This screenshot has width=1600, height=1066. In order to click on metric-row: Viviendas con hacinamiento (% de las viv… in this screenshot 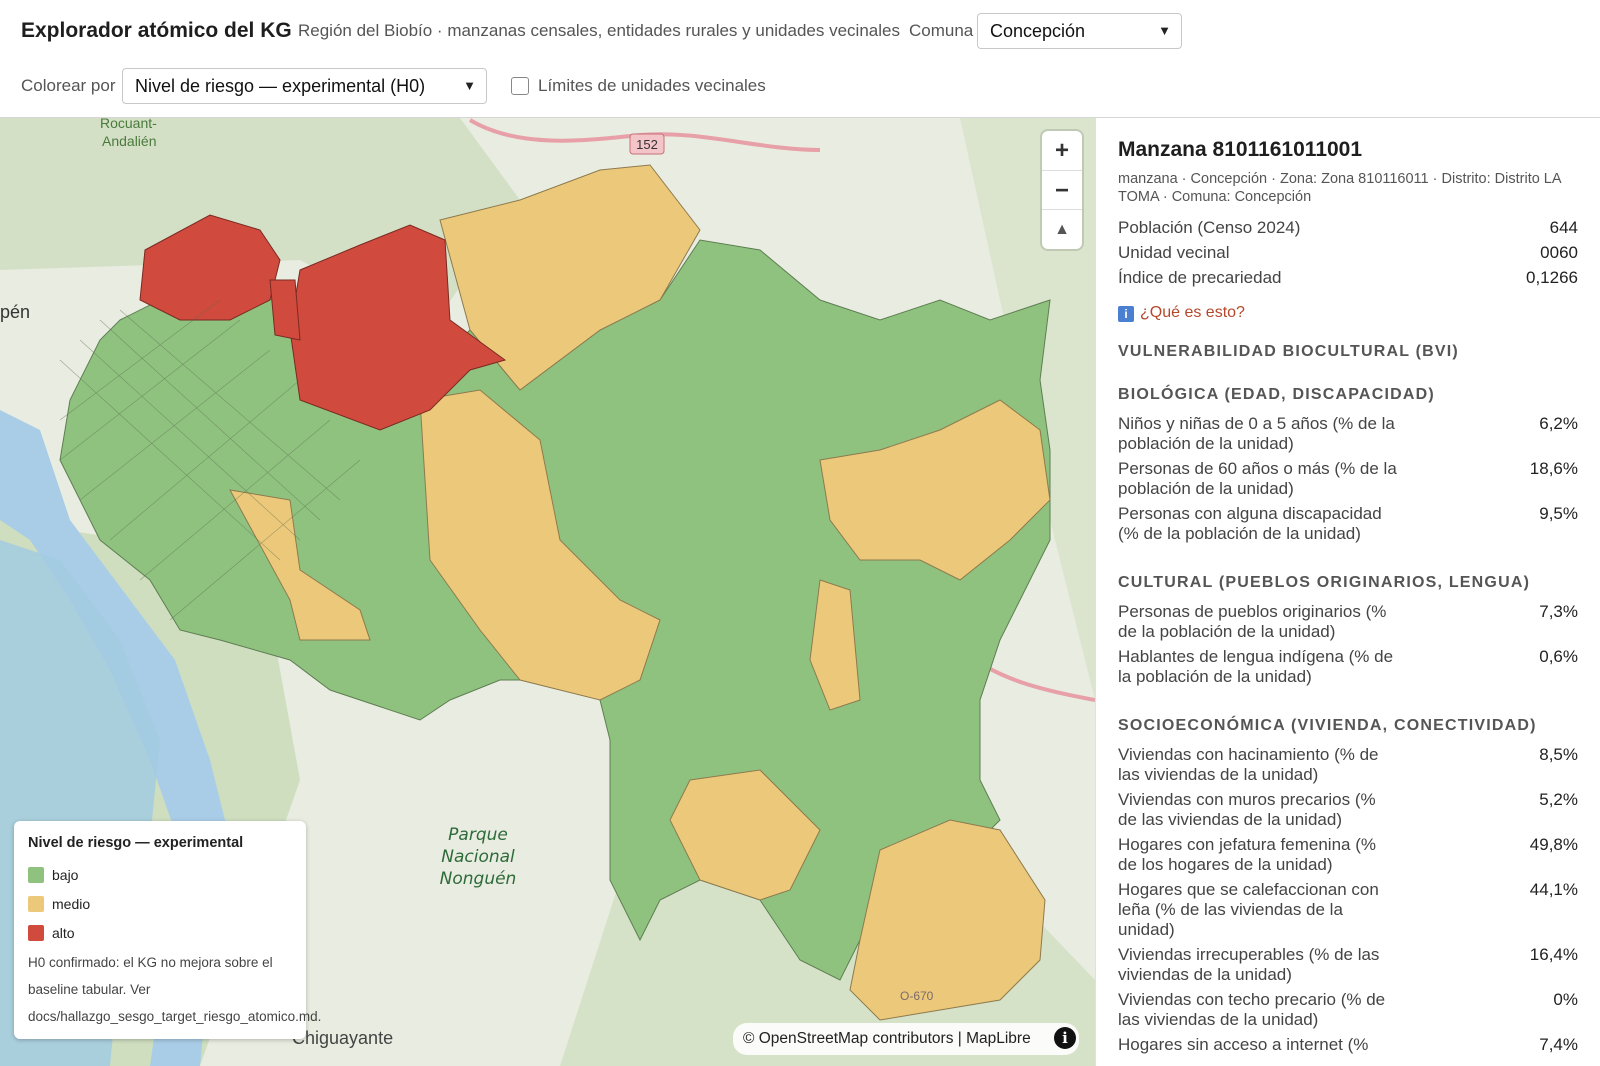, I will do `click(1348, 765)`.